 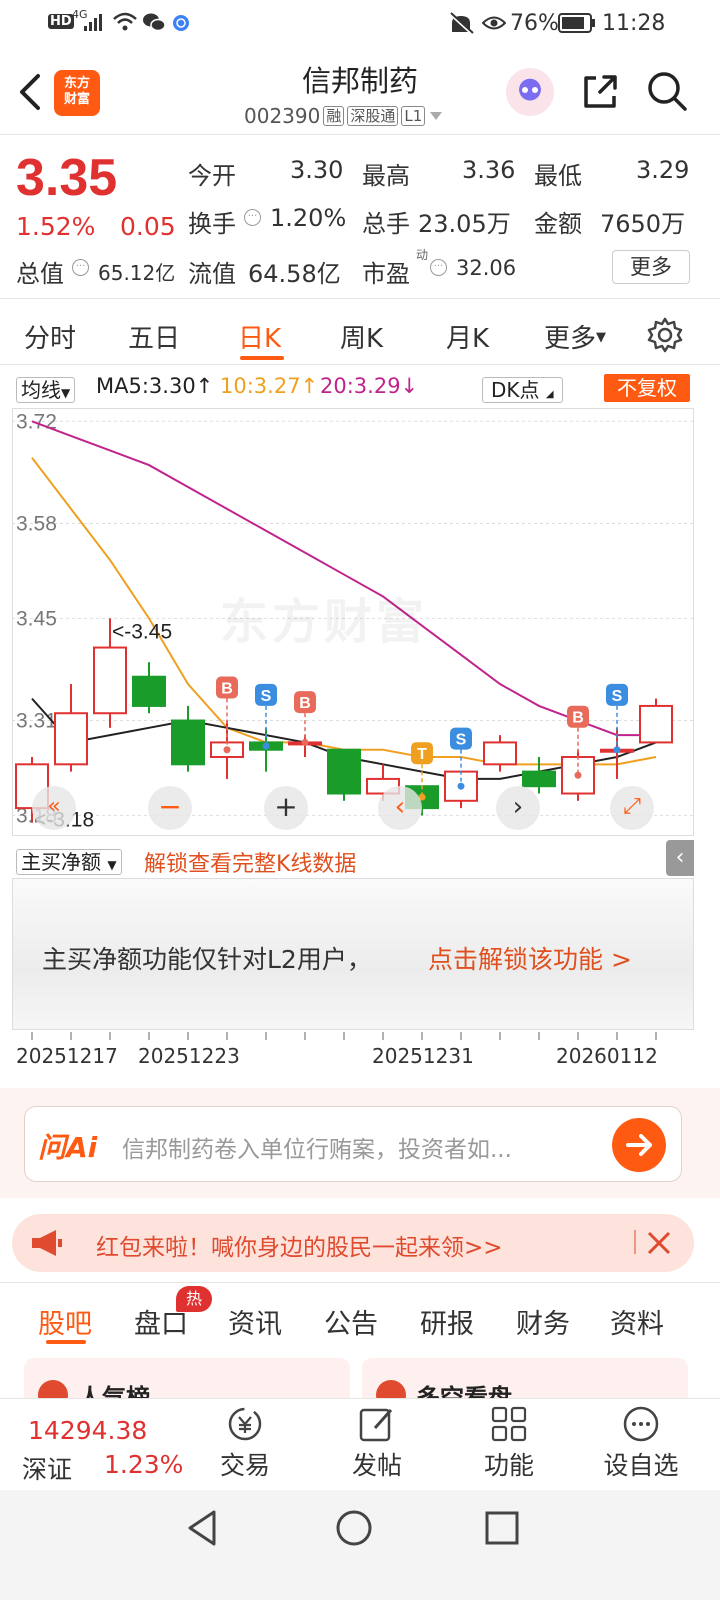 I want to click on chart-zoom-out-button: −, so click(x=170, y=808).